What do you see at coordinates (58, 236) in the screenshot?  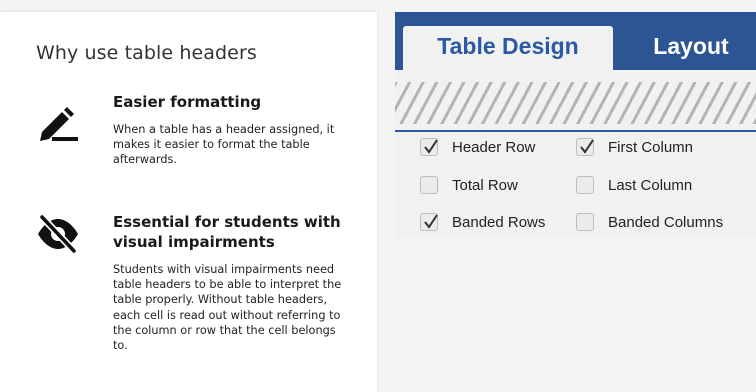 I see `eye-slash-icon` at bounding box center [58, 236].